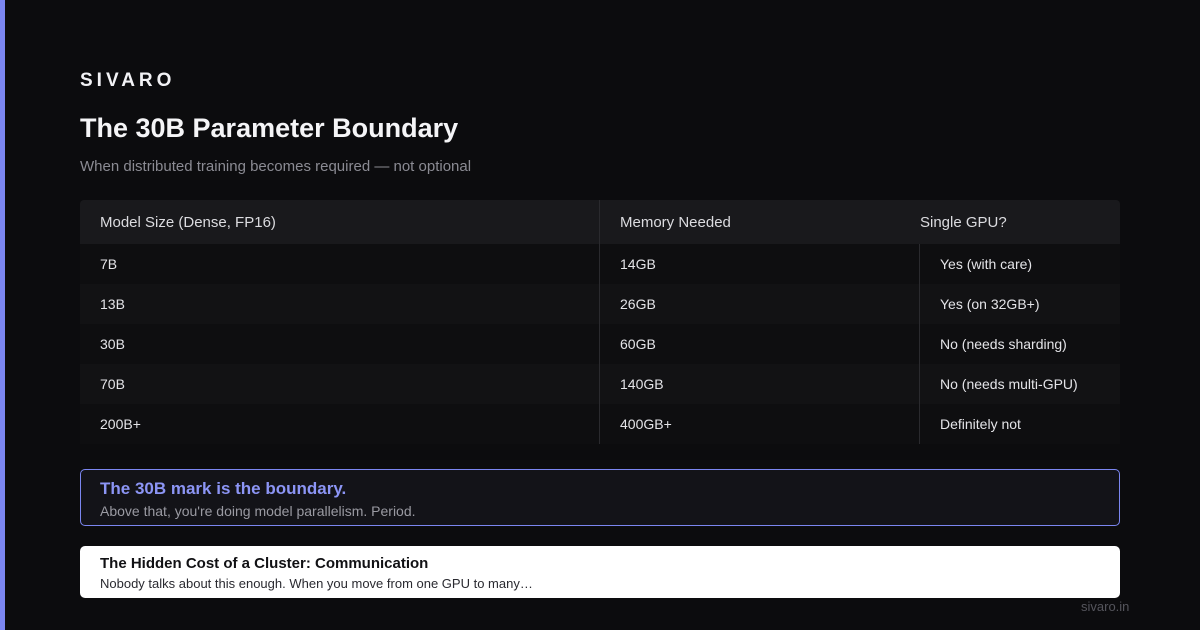 The width and height of the screenshot is (1200, 630). Describe the element at coordinates (760, 344) in the screenshot. I see `cell-memory-needed: 60GB` at that location.